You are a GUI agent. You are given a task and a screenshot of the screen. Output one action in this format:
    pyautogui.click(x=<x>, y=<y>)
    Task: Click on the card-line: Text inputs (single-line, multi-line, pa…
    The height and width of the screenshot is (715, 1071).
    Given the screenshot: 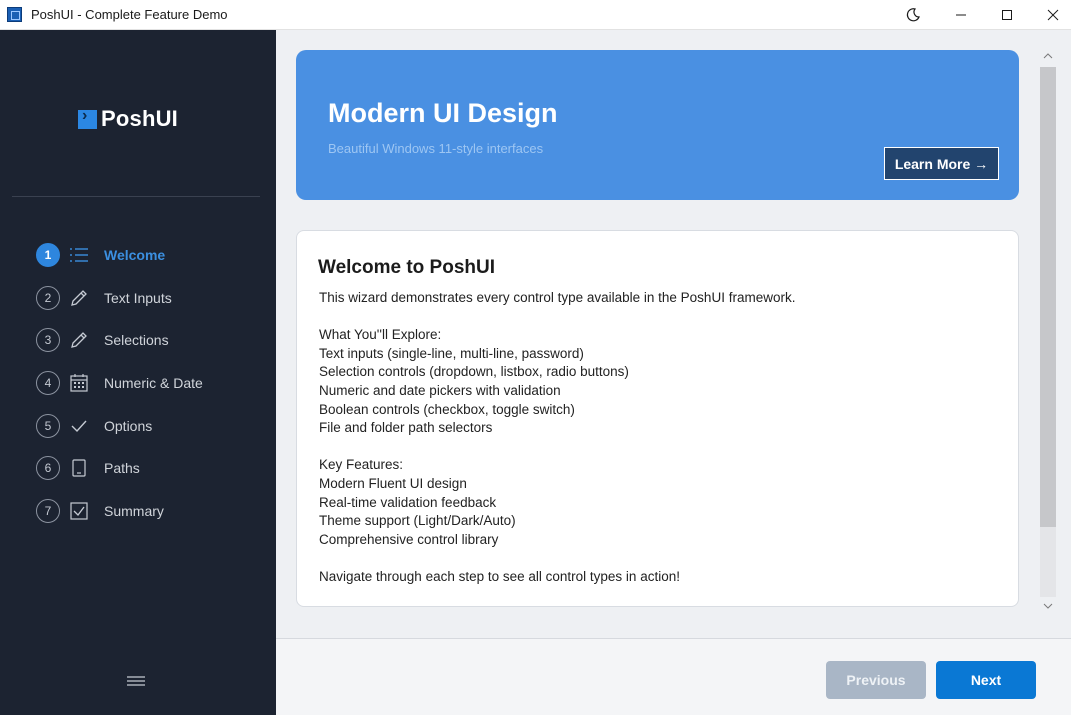 What is the action you would take?
    pyautogui.click(x=451, y=353)
    